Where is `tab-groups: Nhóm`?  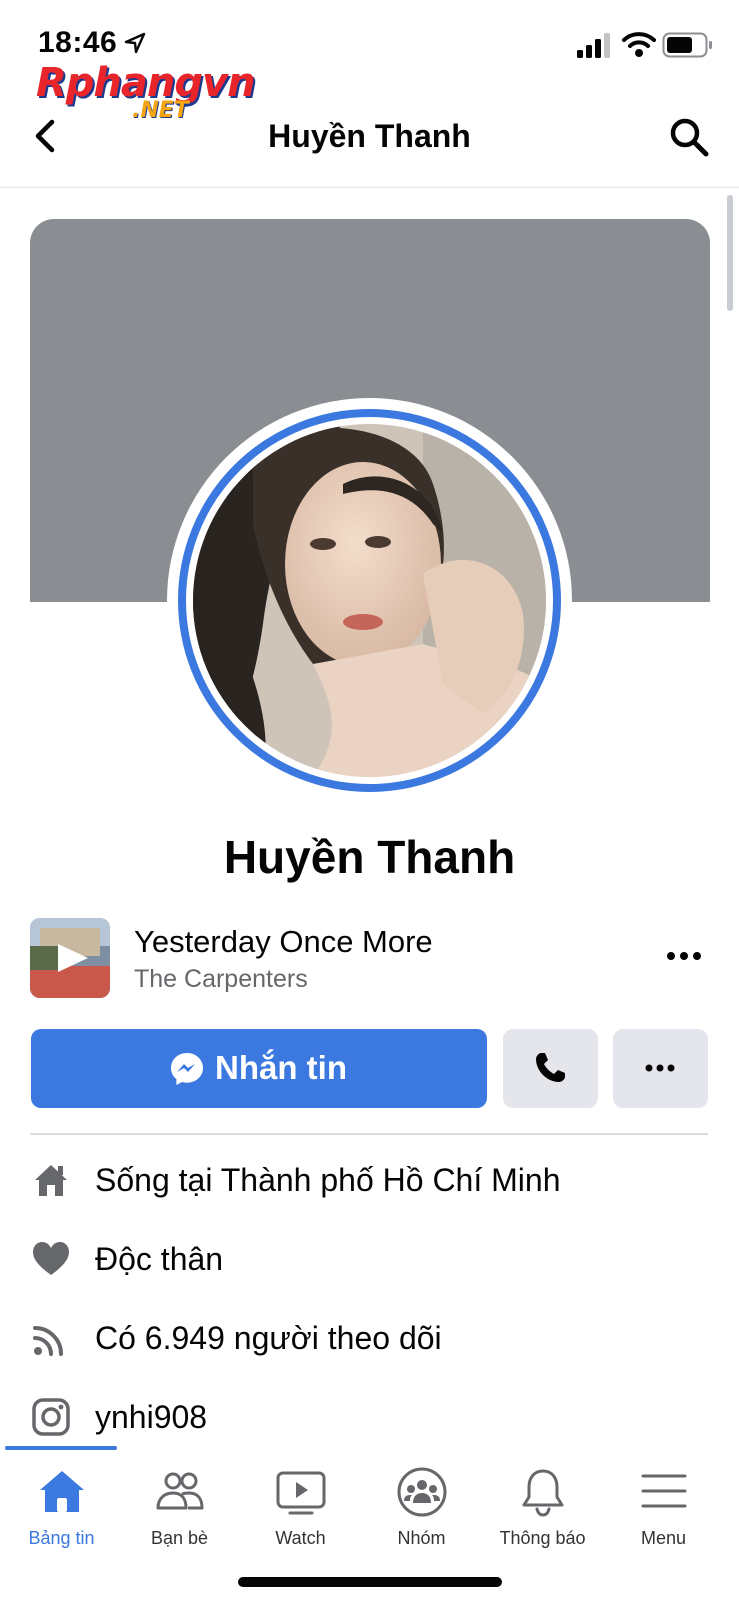
tab-groups: Nhóm is located at coordinates (421, 1503).